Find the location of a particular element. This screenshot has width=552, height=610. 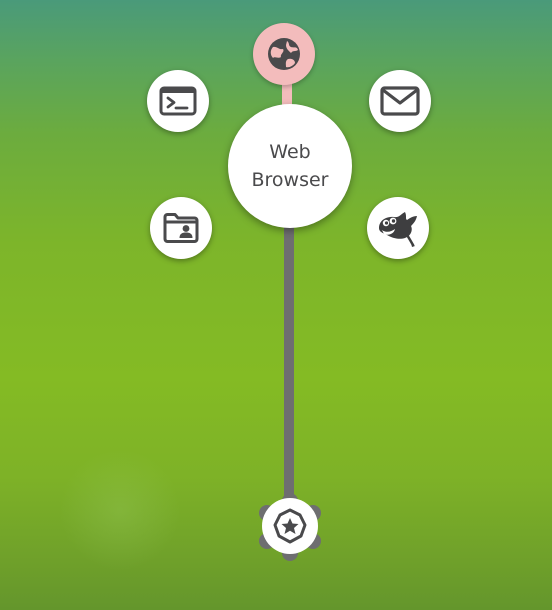

terminal-icon is located at coordinates (178, 101).